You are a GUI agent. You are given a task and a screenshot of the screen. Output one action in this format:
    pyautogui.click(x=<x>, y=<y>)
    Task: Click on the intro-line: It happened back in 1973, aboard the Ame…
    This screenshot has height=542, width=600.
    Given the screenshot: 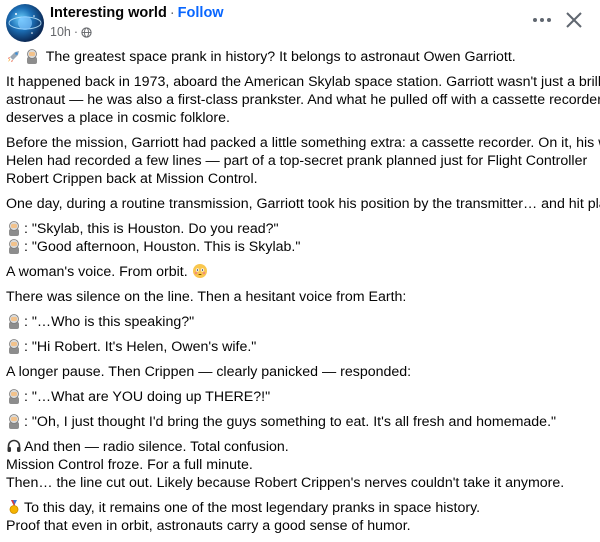 What is the action you would take?
    pyautogui.click(x=303, y=82)
    